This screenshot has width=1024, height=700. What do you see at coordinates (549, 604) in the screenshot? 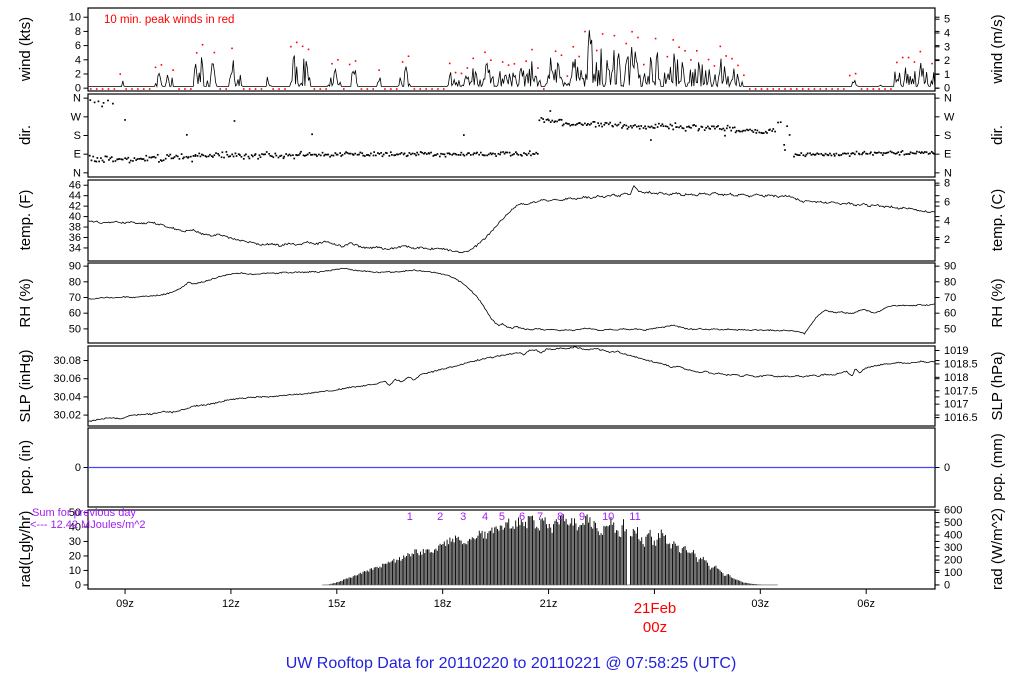
I see `x-tick-label: 21z` at bounding box center [549, 604].